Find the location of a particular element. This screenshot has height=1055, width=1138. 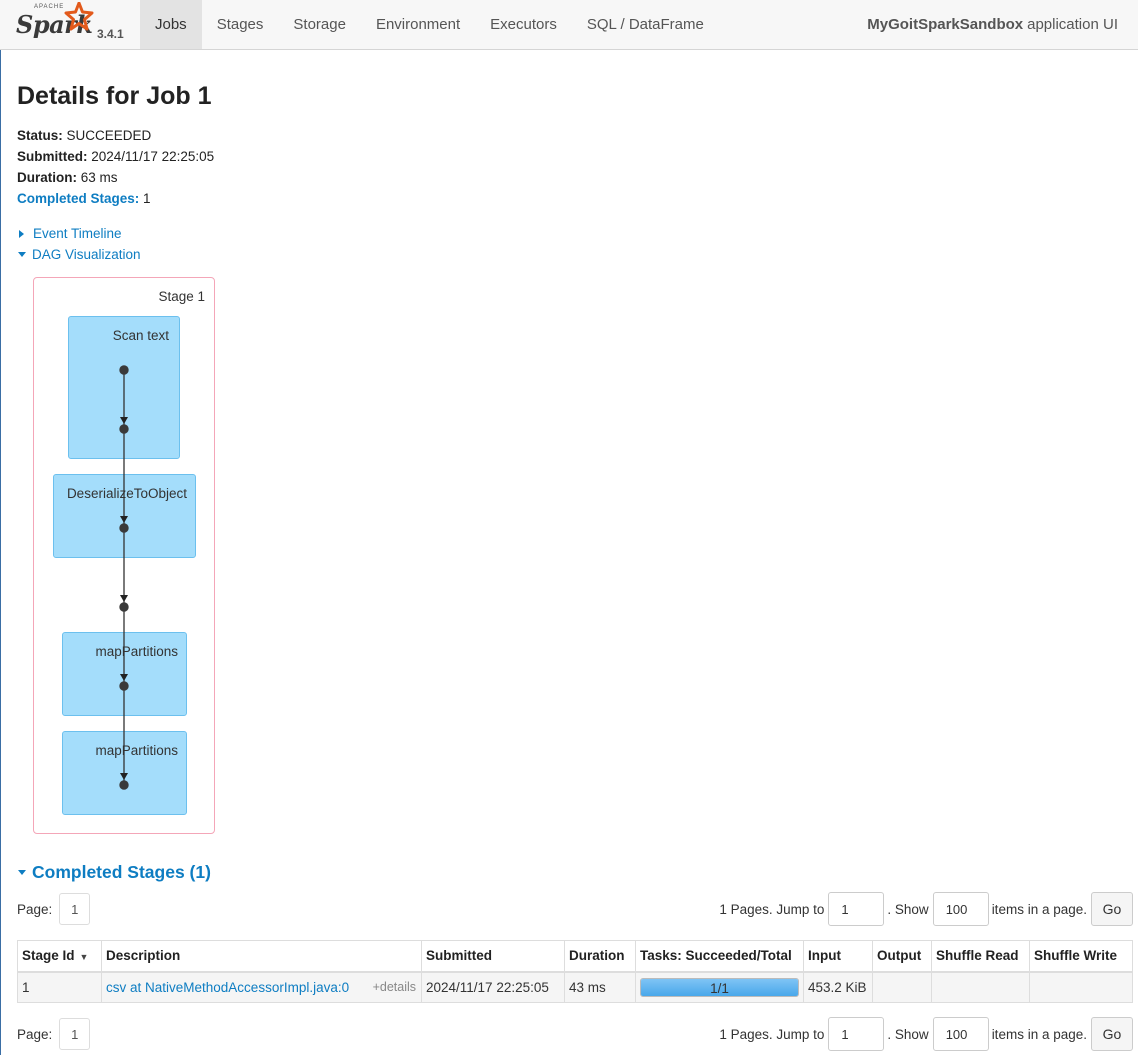

submitted-value: 2024/11/17 22:25:05 is located at coordinates (153, 156).